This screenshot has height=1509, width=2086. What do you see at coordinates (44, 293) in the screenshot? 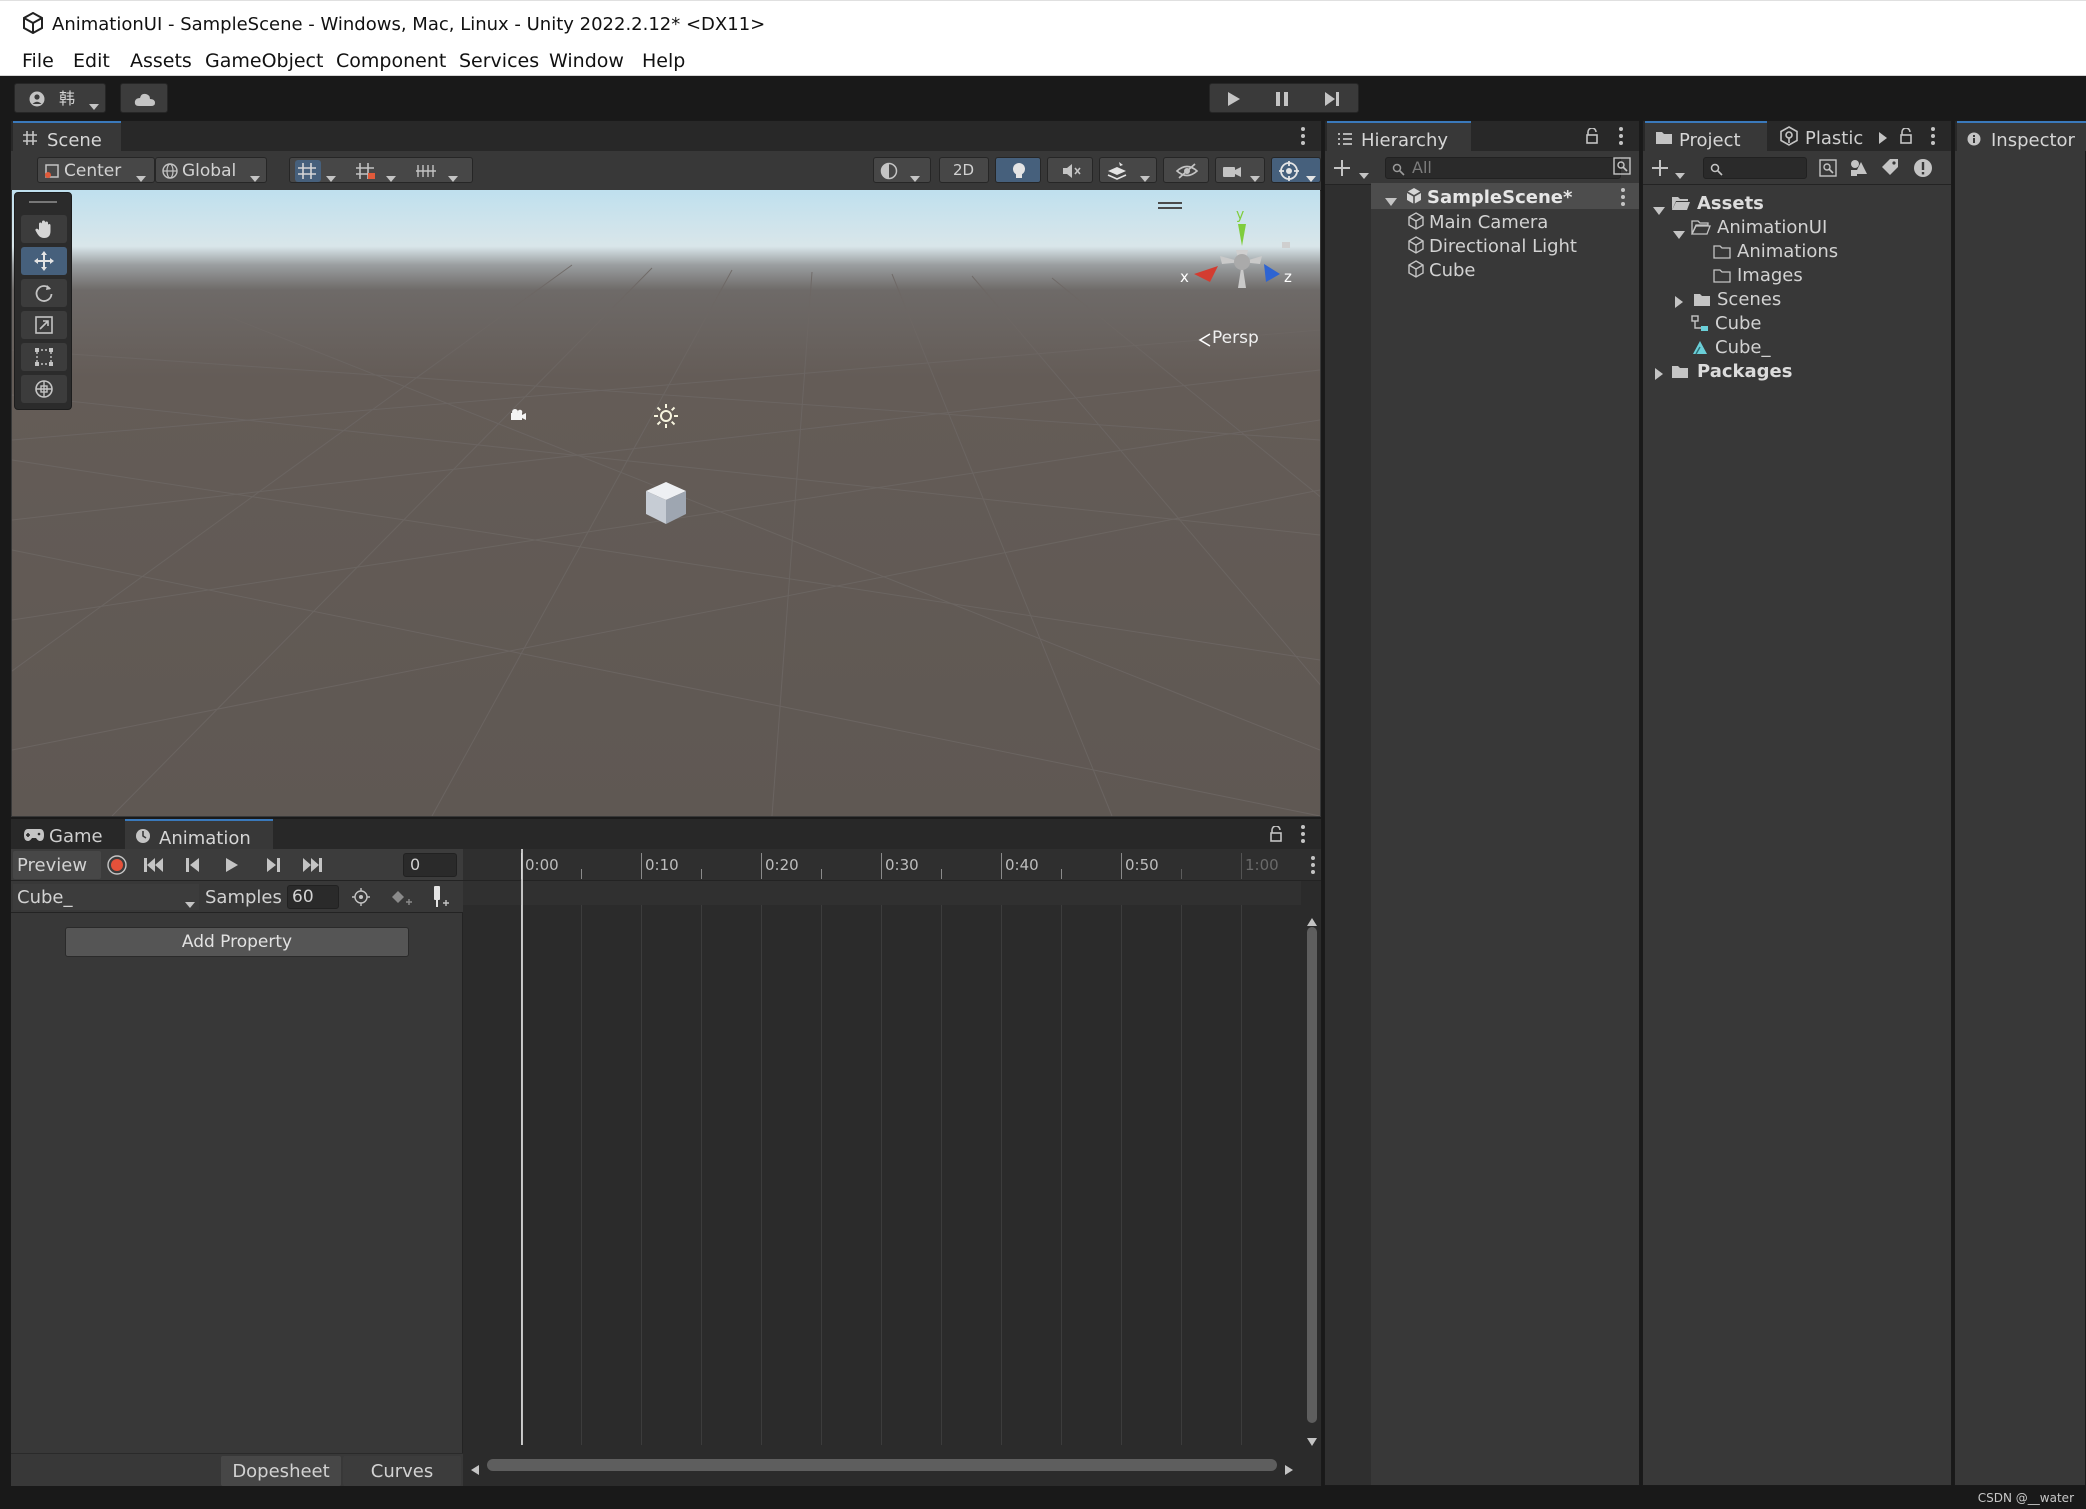
I see `rotate-tool-button` at bounding box center [44, 293].